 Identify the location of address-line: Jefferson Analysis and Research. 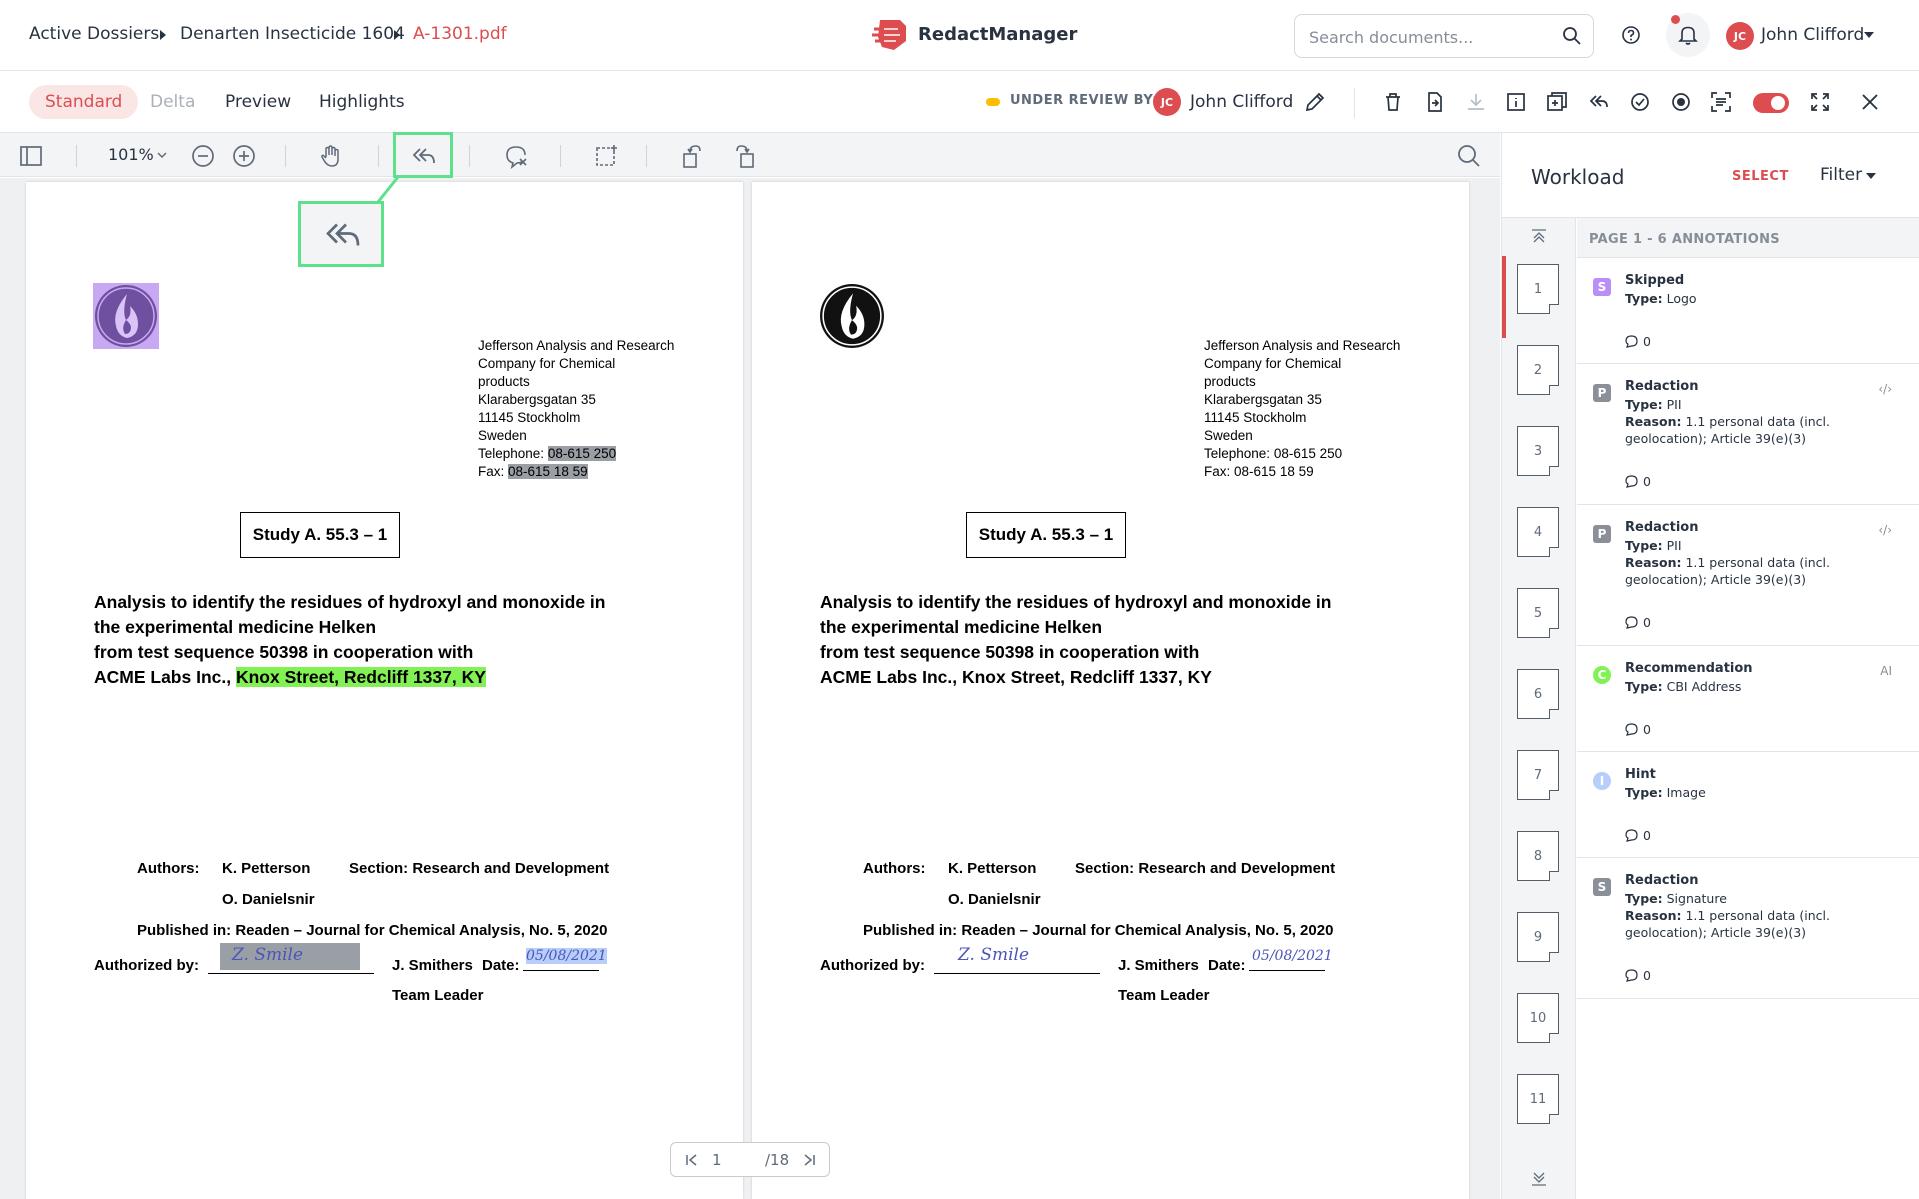
(1302, 345).